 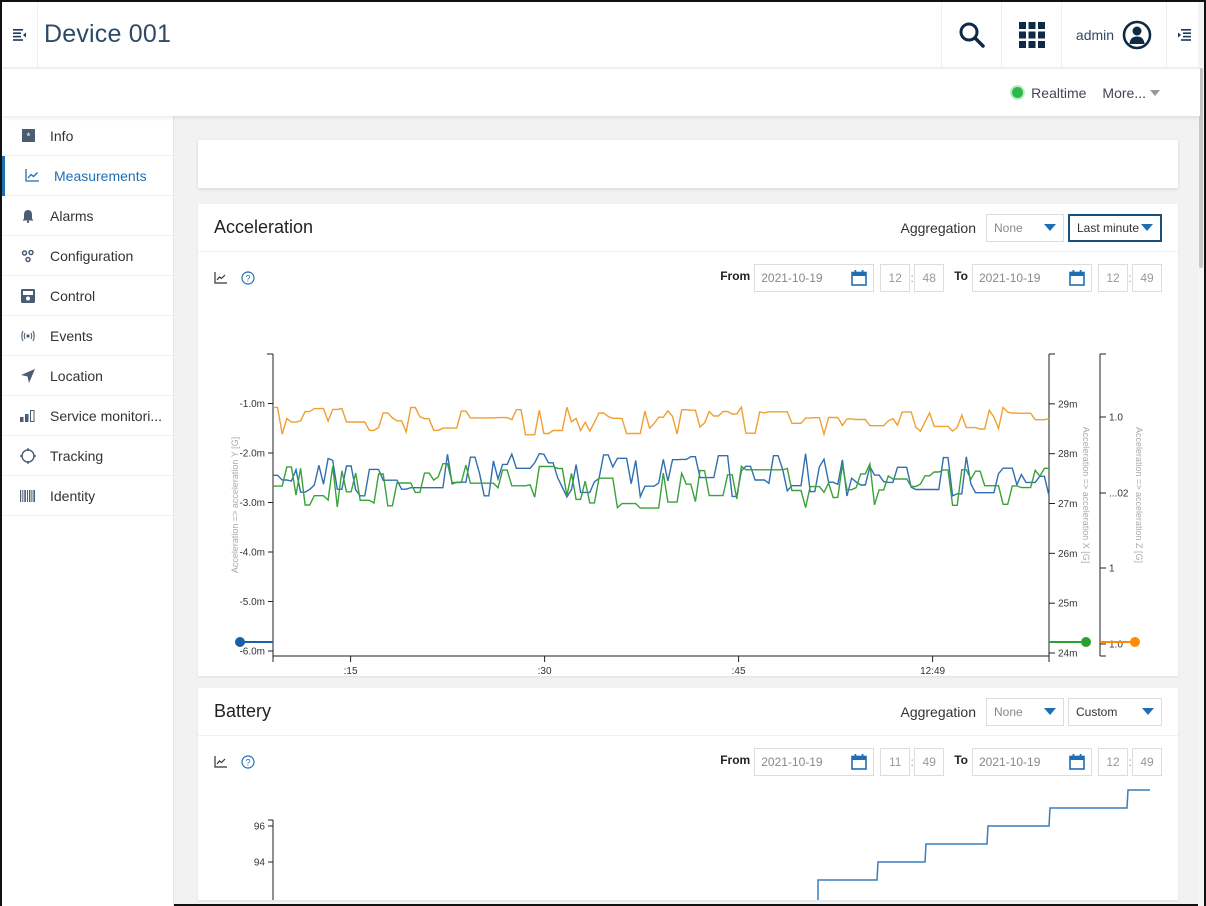 I want to click on menu-collapse-icon, so click(x=19, y=34).